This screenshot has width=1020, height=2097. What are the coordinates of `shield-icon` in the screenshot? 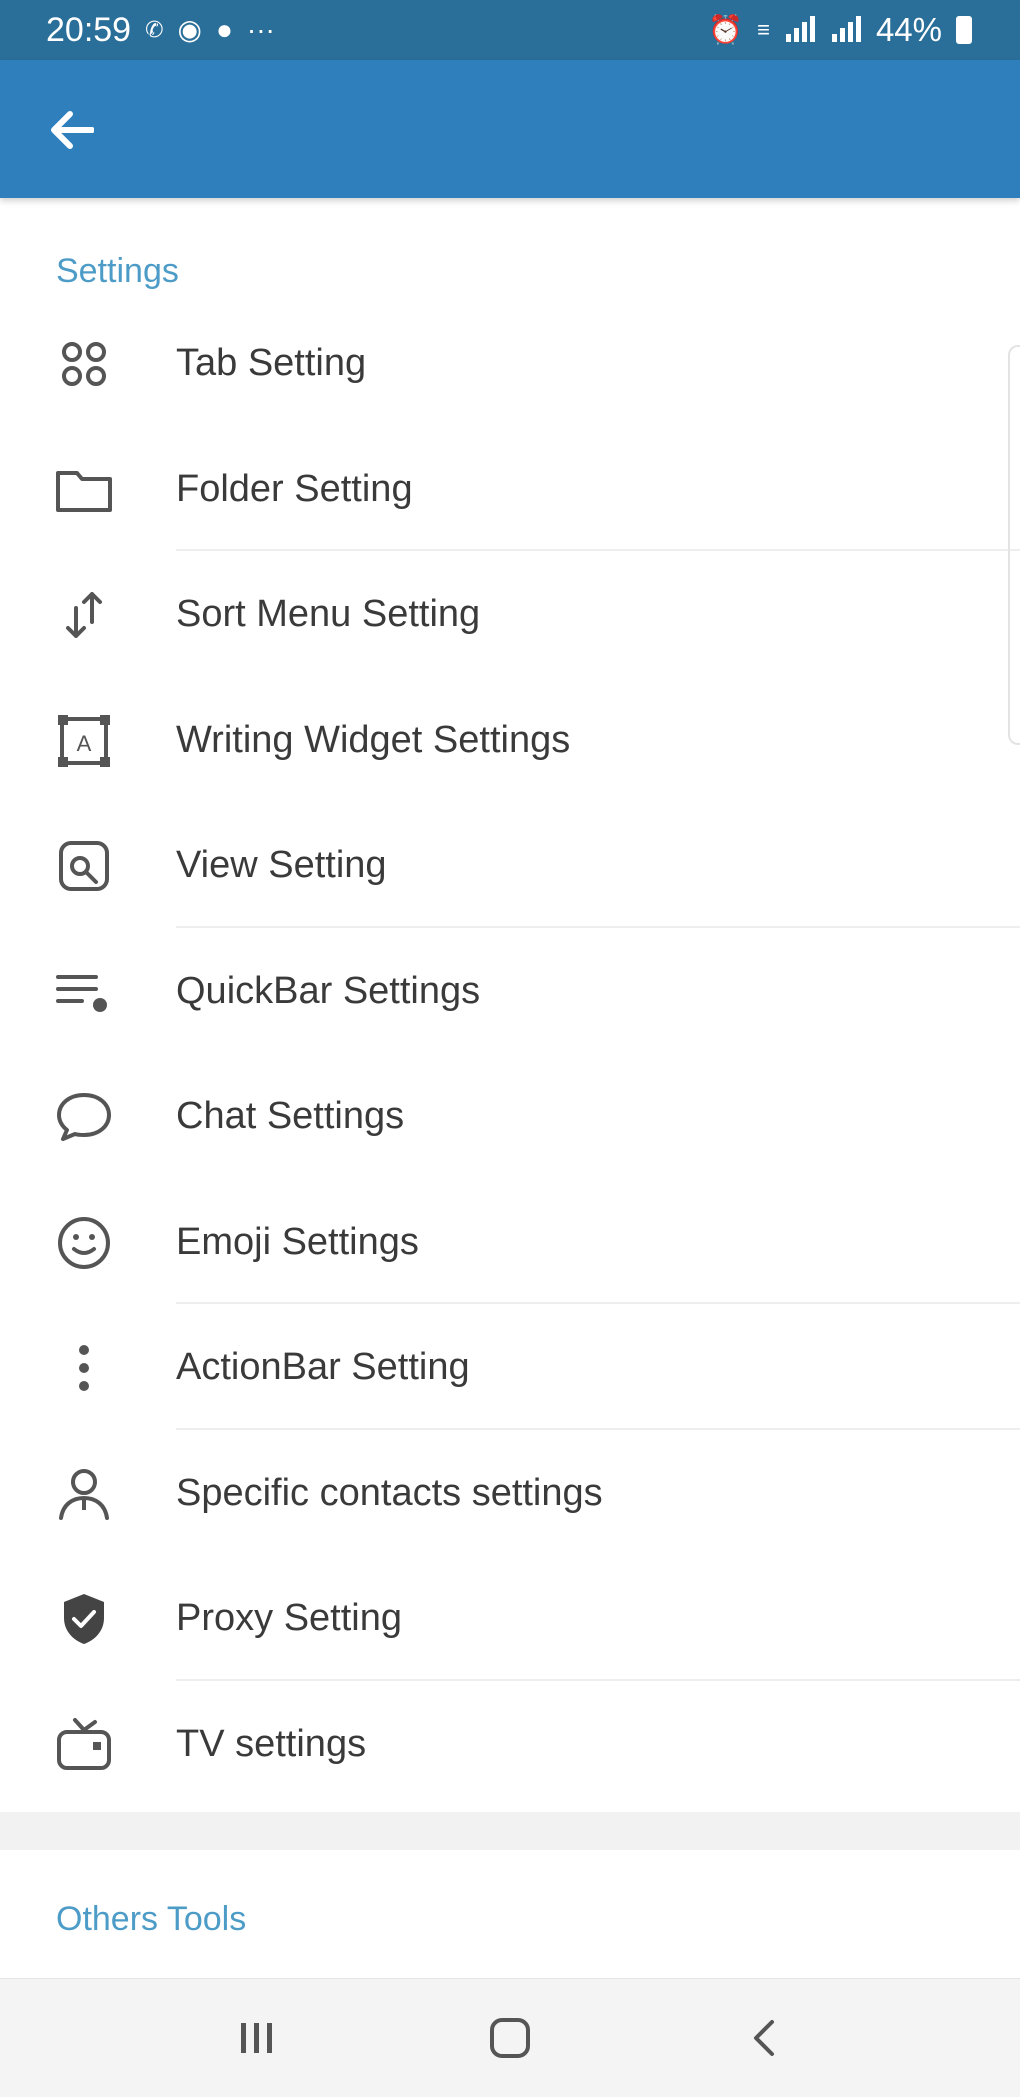 It's located at (84, 1619).